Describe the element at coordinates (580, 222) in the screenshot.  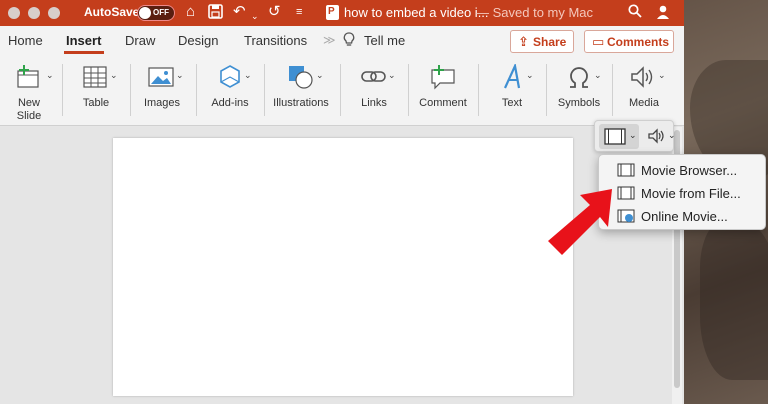
I see `red-arrow-annotation` at that location.